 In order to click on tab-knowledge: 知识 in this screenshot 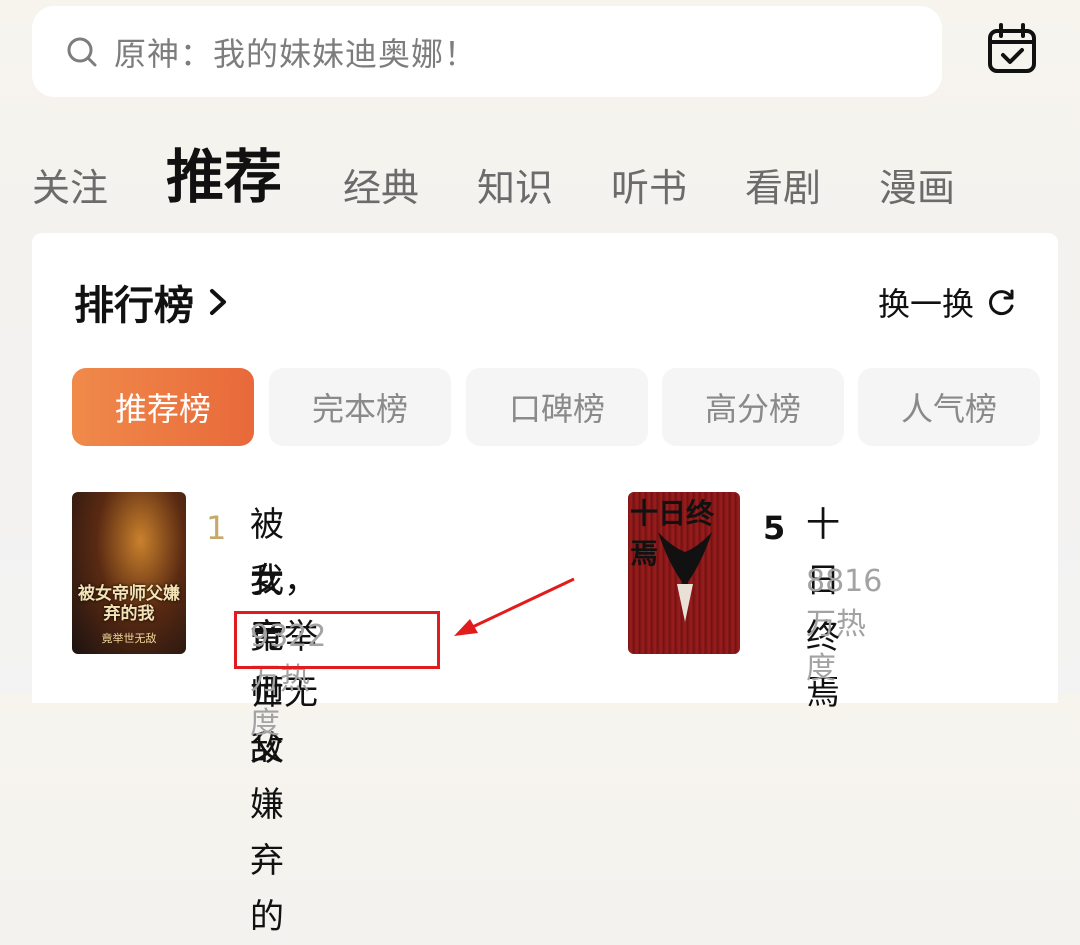, I will do `click(515, 184)`.